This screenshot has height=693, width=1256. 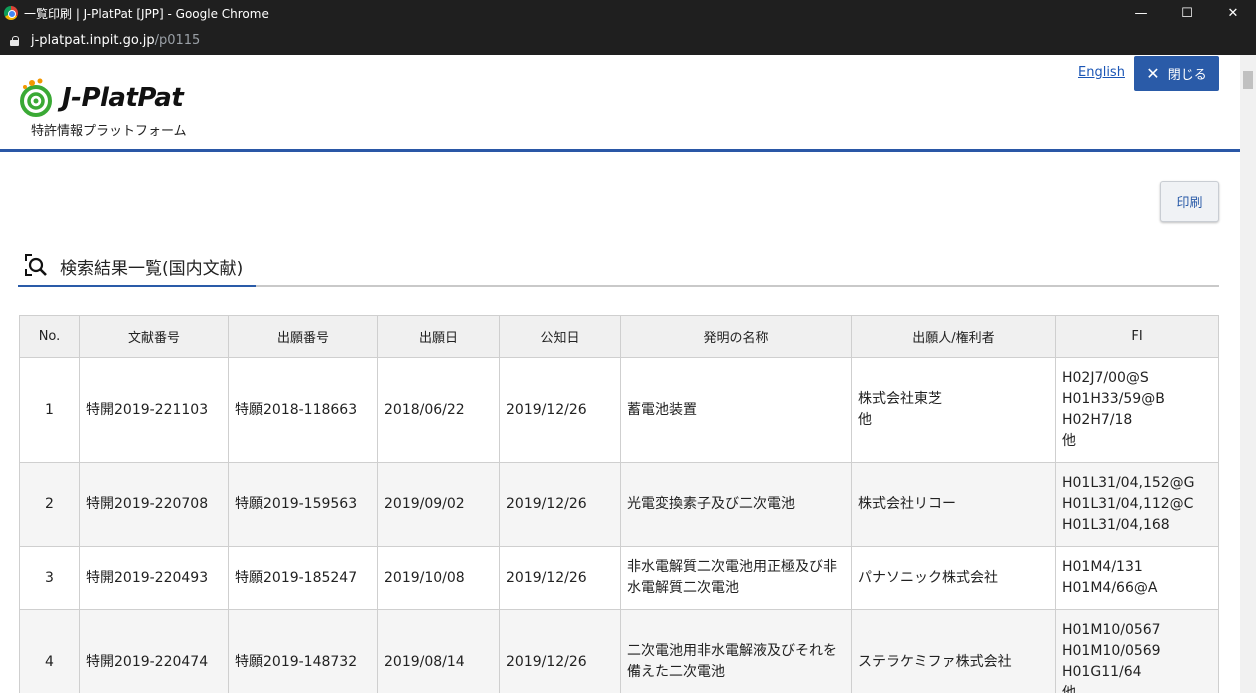 I want to click on app-date: 2019/10/08, so click(x=438, y=578).